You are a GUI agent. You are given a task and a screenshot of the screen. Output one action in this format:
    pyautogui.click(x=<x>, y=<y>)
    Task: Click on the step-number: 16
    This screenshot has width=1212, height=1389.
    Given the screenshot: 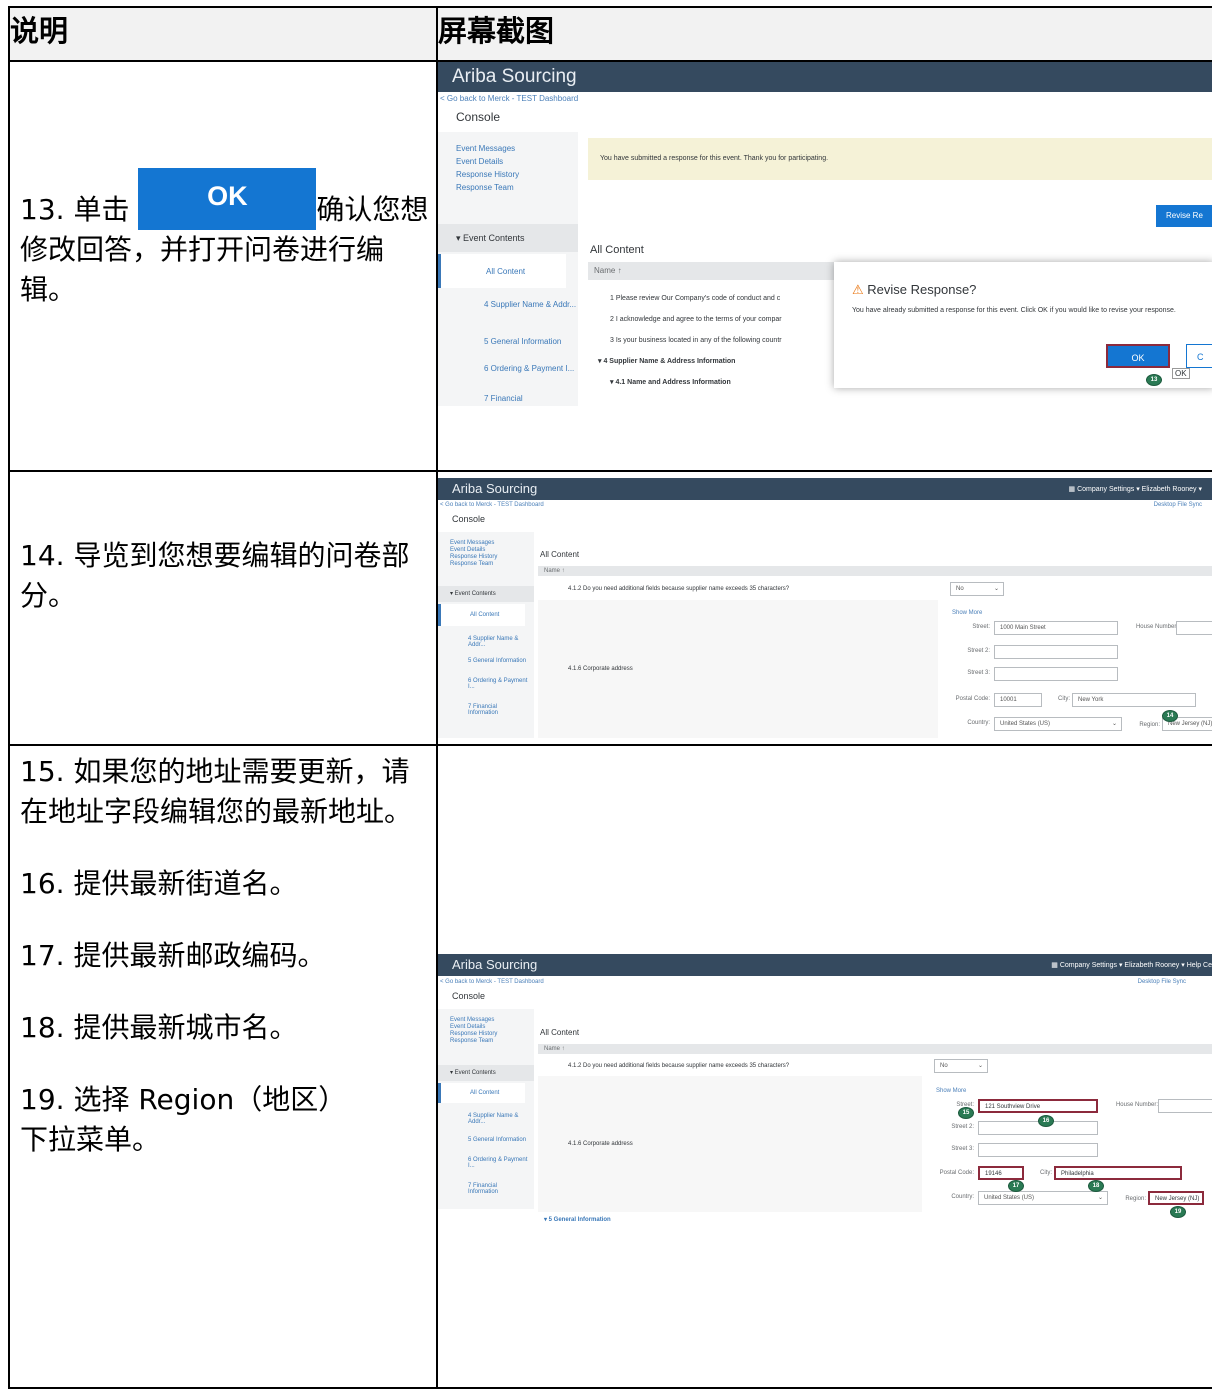 What is the action you would take?
    pyautogui.click(x=38, y=883)
    